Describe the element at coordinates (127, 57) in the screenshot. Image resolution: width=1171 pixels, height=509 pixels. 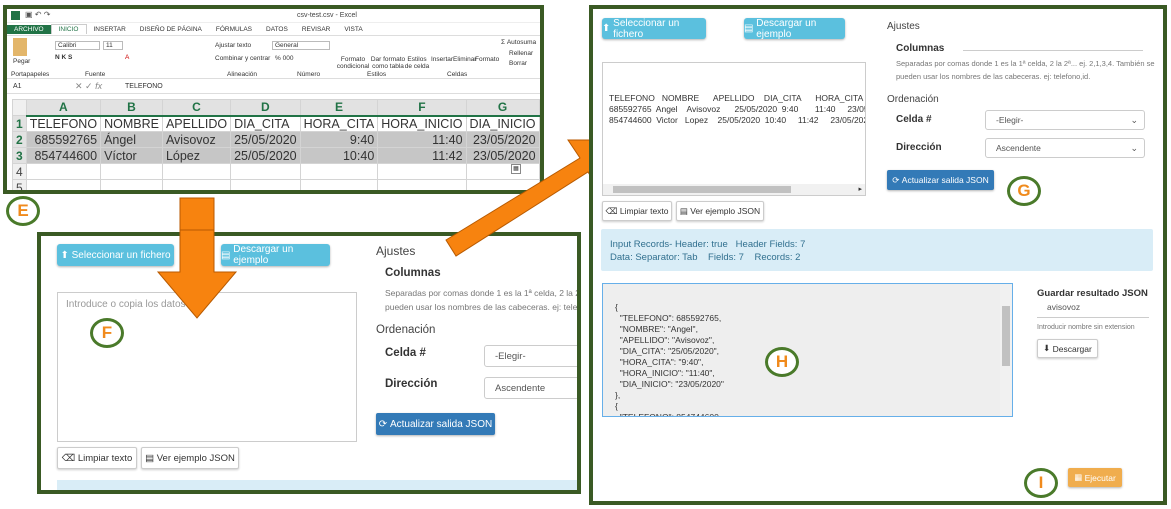
I see `font-color-icon: A` at that location.